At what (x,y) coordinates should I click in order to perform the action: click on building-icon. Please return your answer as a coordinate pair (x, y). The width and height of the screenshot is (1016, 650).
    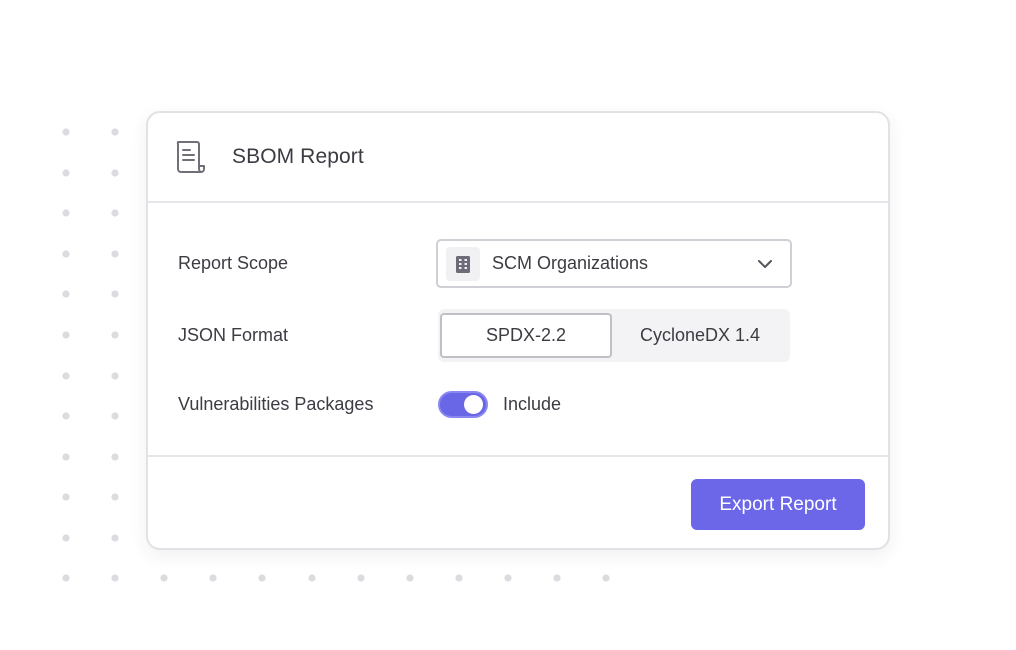
    Looking at the image, I should click on (463, 264).